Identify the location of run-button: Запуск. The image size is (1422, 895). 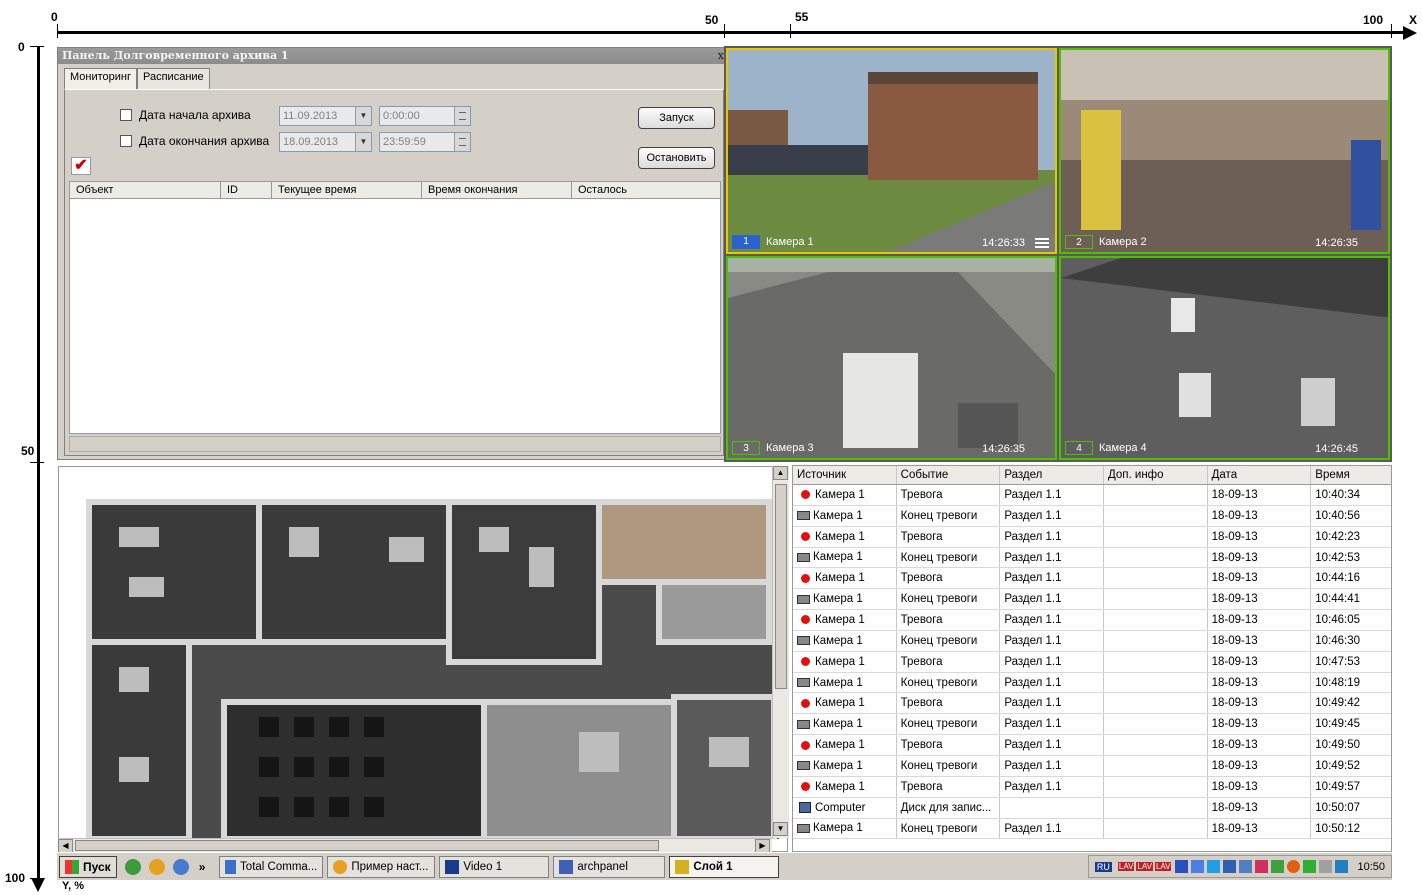
(676, 118).